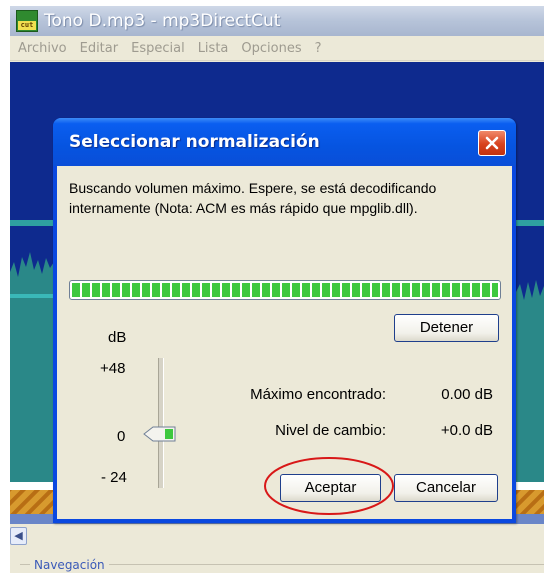 The image size is (544, 573). Describe the element at coordinates (319, 48) in the screenshot. I see `menu-help: ?` at that location.